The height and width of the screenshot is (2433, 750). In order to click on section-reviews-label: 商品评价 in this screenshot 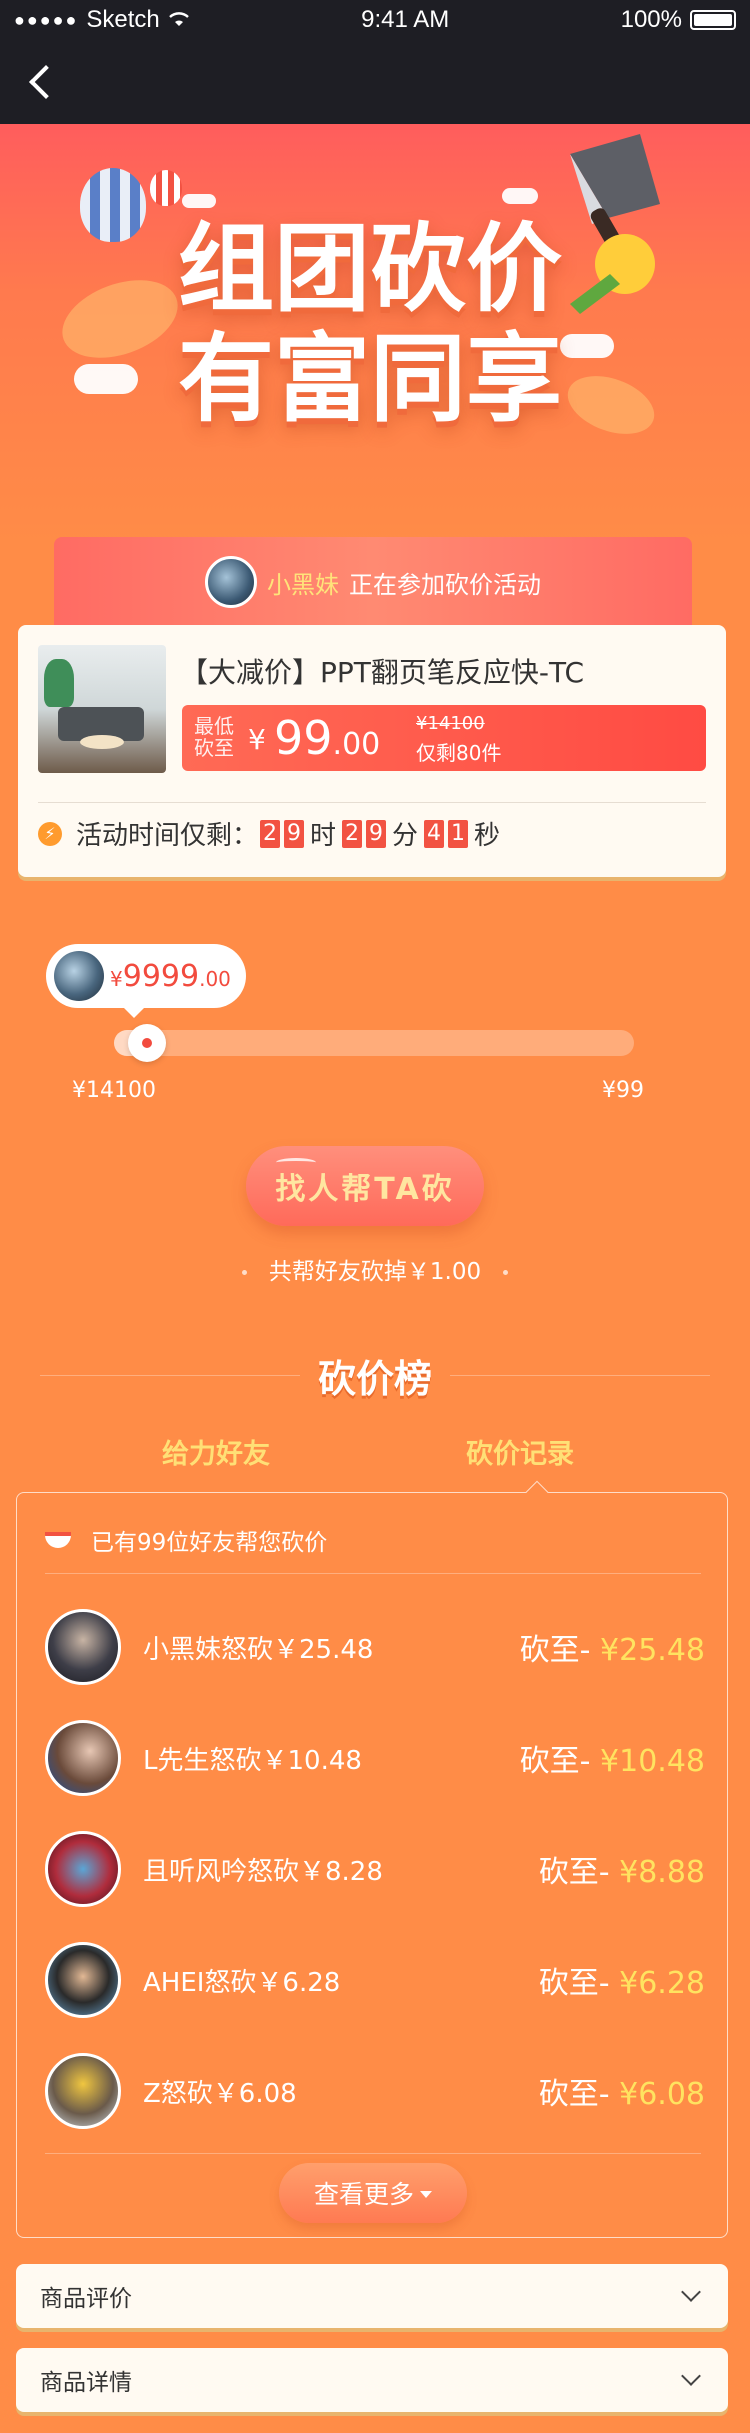, I will do `click(86, 2299)`.